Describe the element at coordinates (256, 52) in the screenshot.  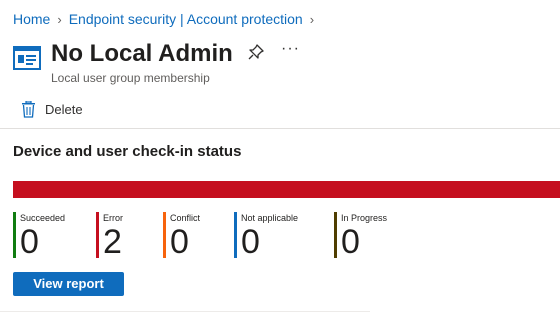
I see `pin-icon` at that location.